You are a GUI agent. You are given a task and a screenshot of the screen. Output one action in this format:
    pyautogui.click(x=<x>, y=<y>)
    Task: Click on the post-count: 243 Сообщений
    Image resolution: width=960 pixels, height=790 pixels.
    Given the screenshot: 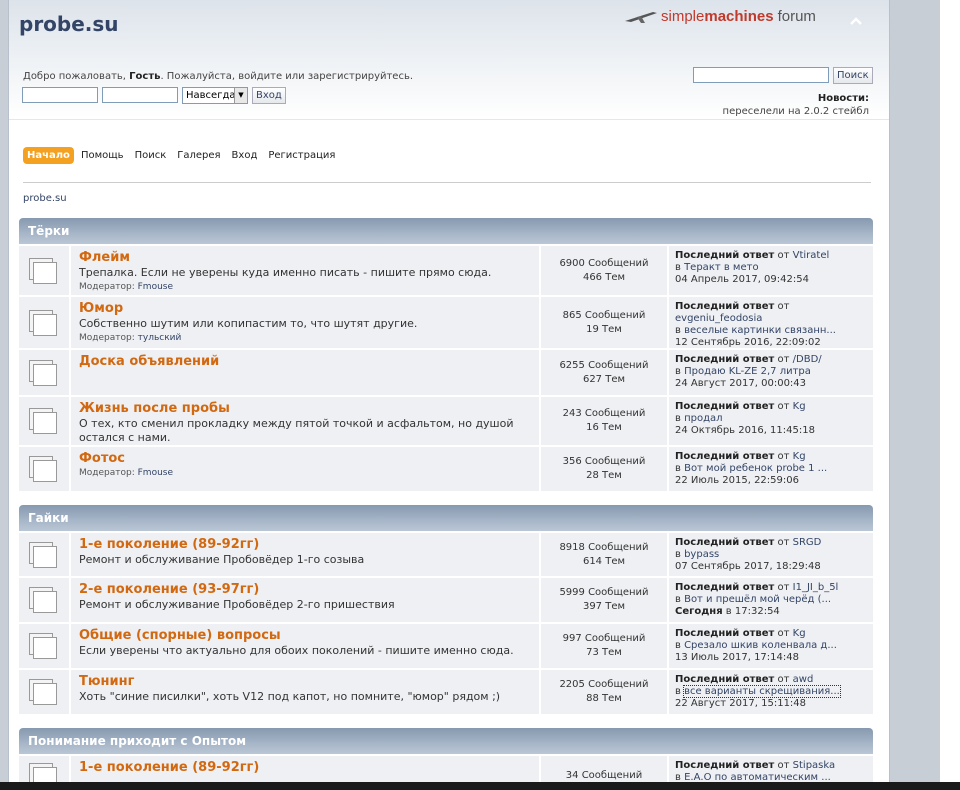 What is the action you would take?
    pyautogui.click(x=604, y=413)
    